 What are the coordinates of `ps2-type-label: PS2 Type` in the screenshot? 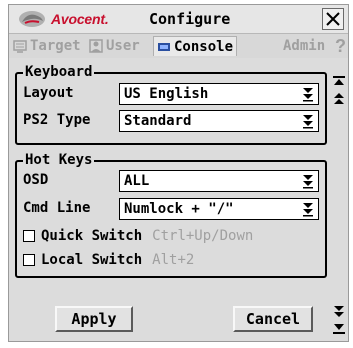 It's located at (57, 120).